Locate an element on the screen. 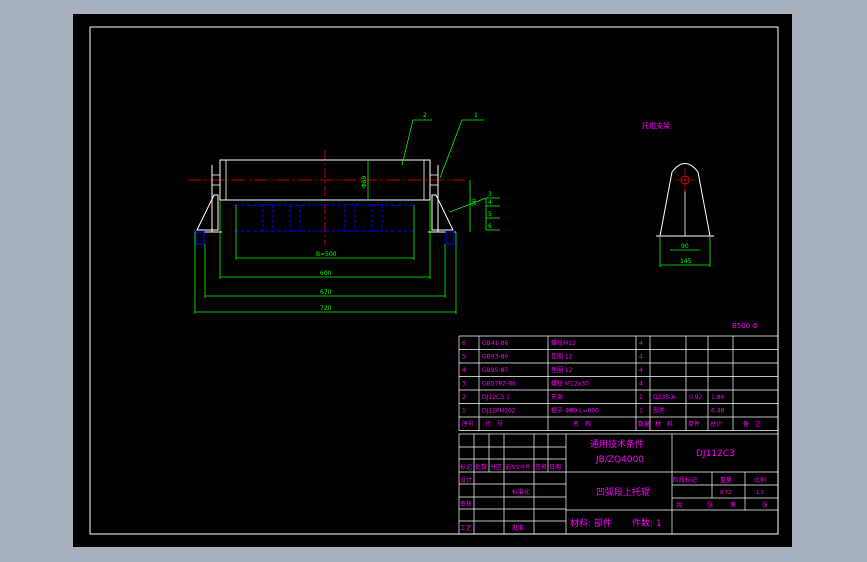  bom-cell-name: 辊子 Φ89 L=600 is located at coordinates (575, 411).